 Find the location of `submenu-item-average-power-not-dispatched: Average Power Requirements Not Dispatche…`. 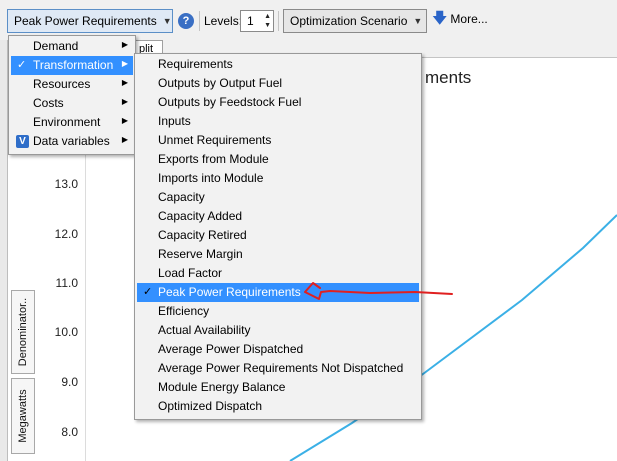

submenu-item-average-power-not-dispatched: Average Power Requirements Not Dispatche… is located at coordinates (278, 368).